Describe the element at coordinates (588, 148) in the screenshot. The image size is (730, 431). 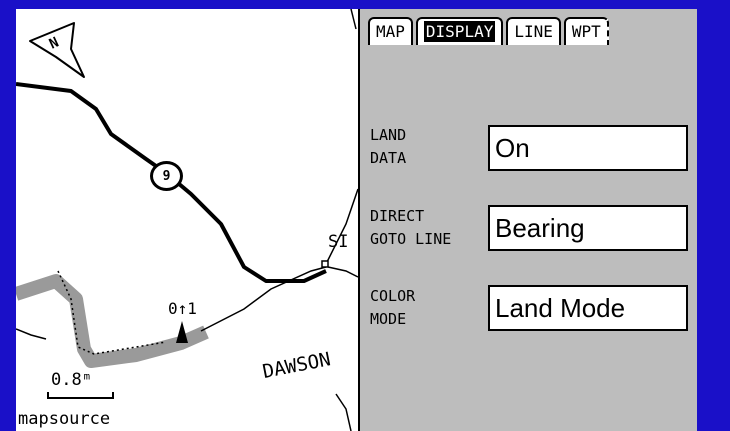
I see `land-data-field: On` at that location.